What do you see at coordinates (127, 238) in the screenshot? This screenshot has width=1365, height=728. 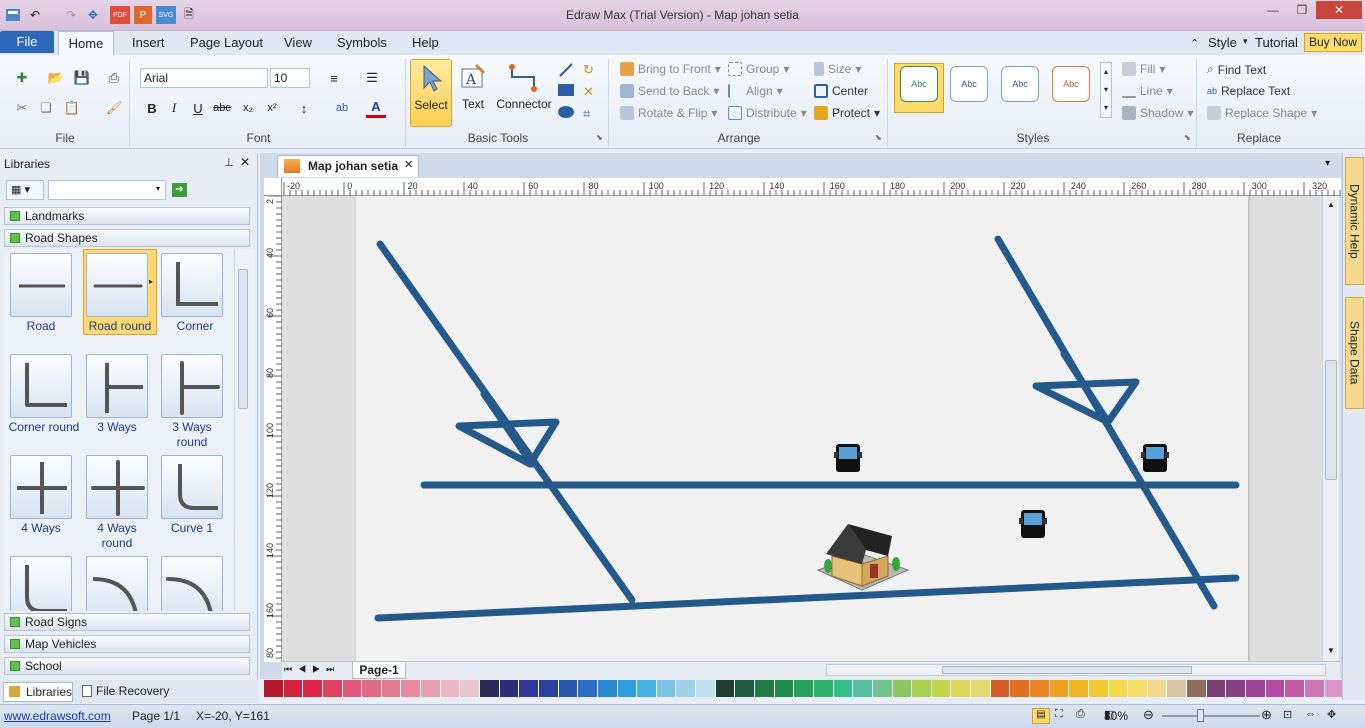 I see `library-category-road-shapes: Road Shapes` at bounding box center [127, 238].